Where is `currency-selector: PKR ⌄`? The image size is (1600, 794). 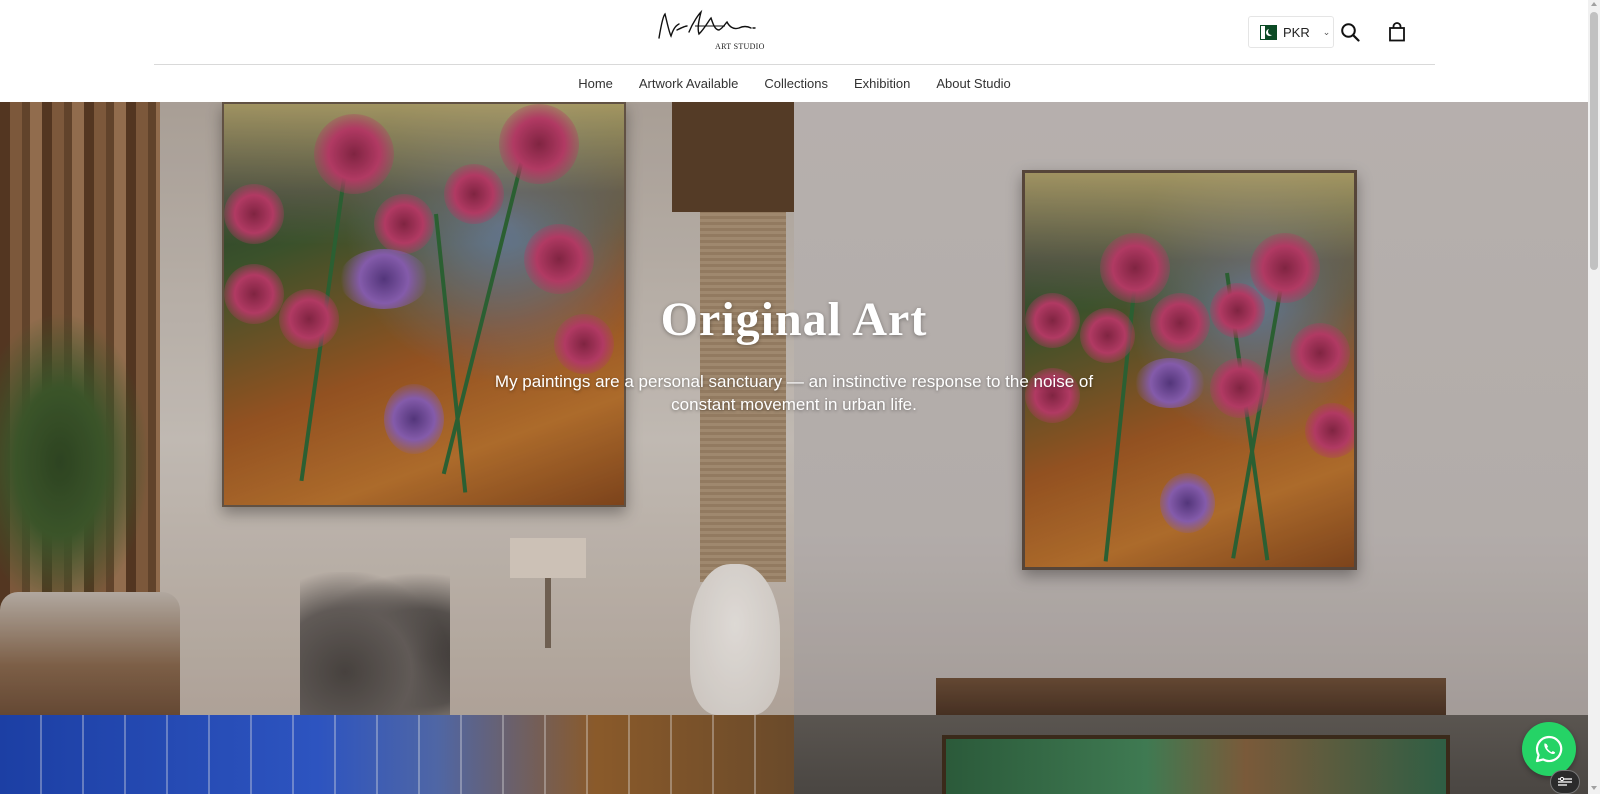
currency-selector: PKR ⌄ is located at coordinates (1291, 32).